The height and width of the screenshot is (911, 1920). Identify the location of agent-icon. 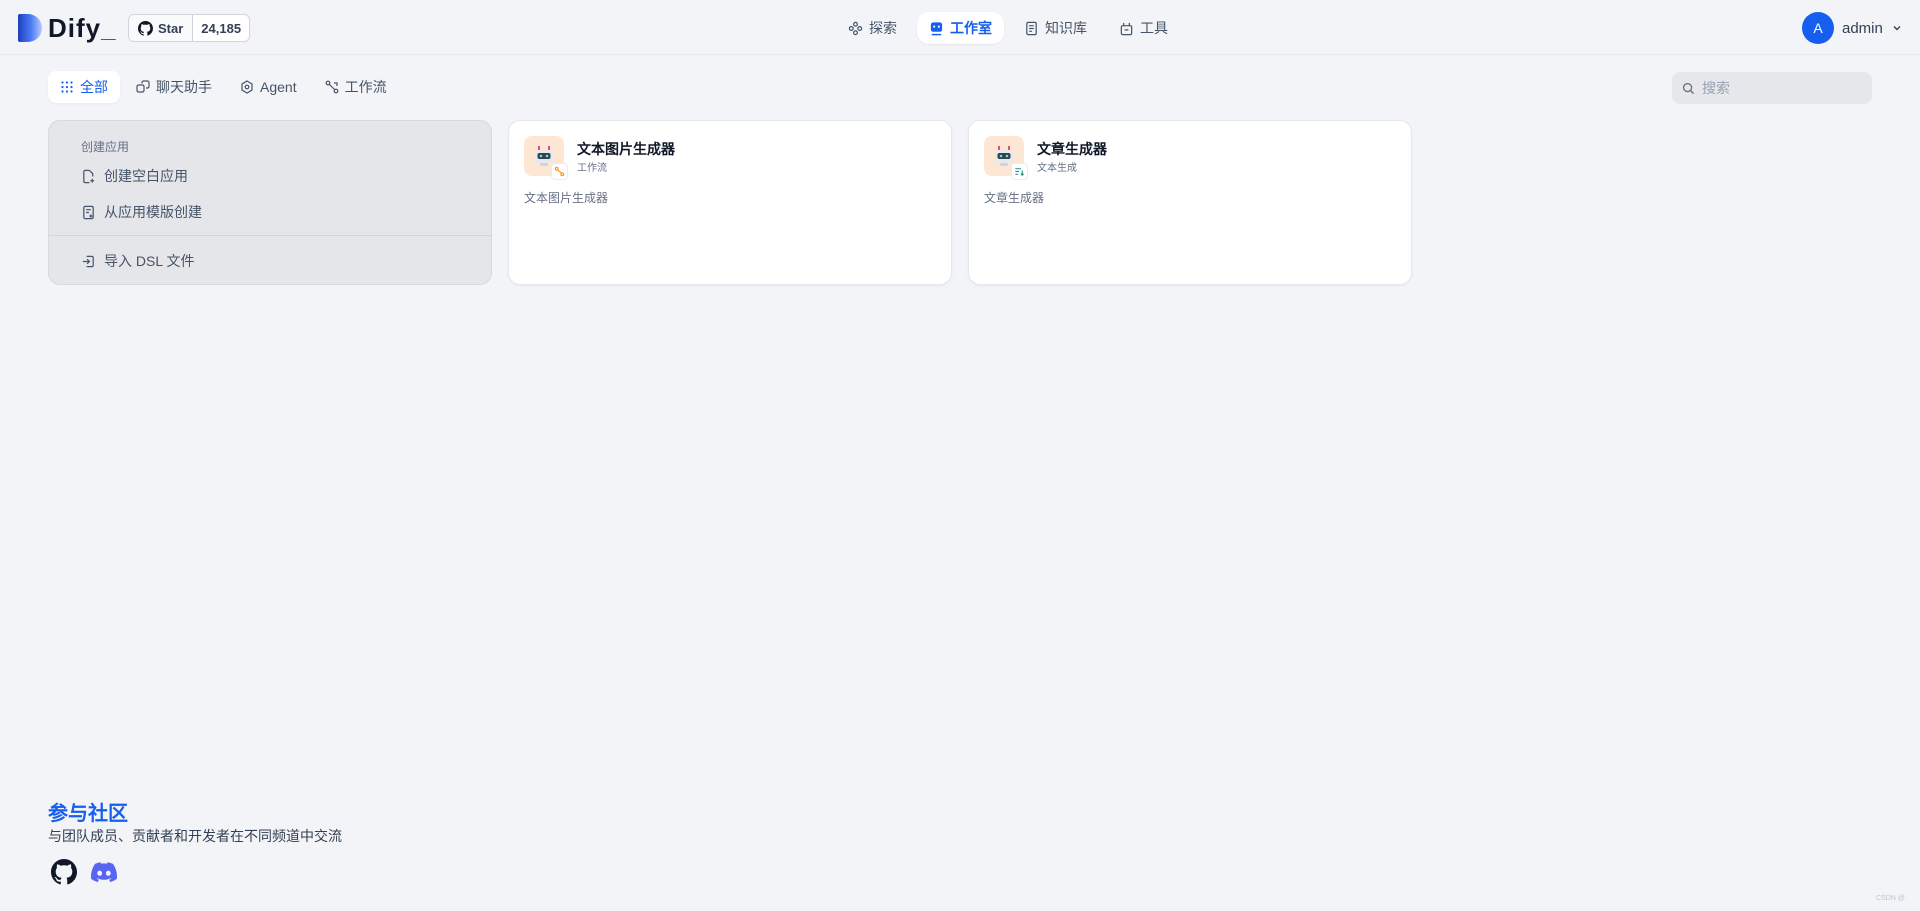
(247, 87).